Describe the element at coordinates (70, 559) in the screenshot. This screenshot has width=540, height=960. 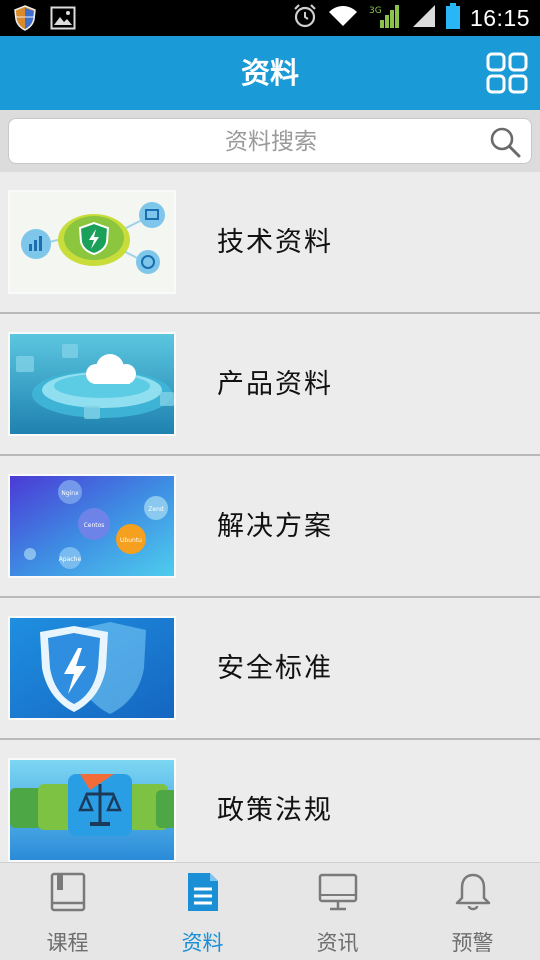
I see `svg-text: Apache` at that location.